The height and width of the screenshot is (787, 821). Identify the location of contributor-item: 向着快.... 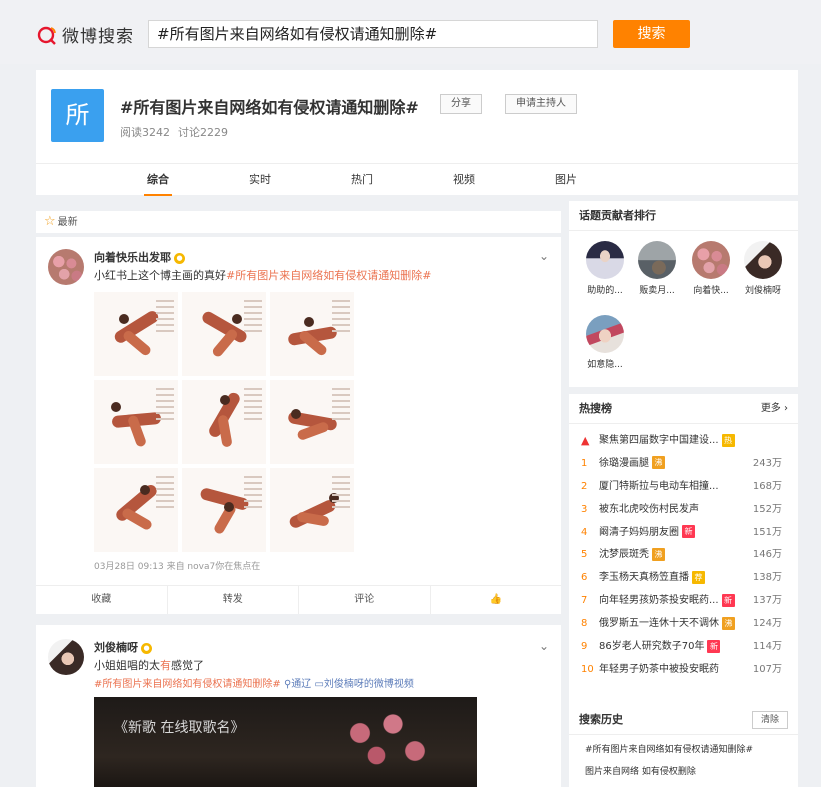
(711, 268).